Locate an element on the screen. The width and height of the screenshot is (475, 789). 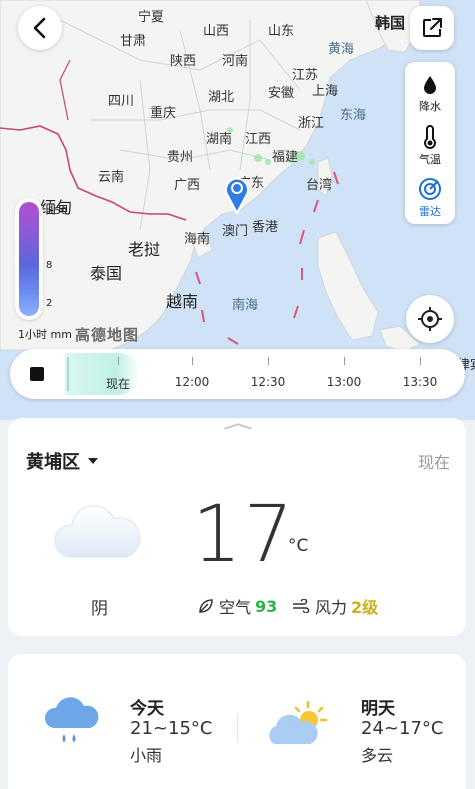
partly-cloudy-icon is located at coordinates (298, 722).